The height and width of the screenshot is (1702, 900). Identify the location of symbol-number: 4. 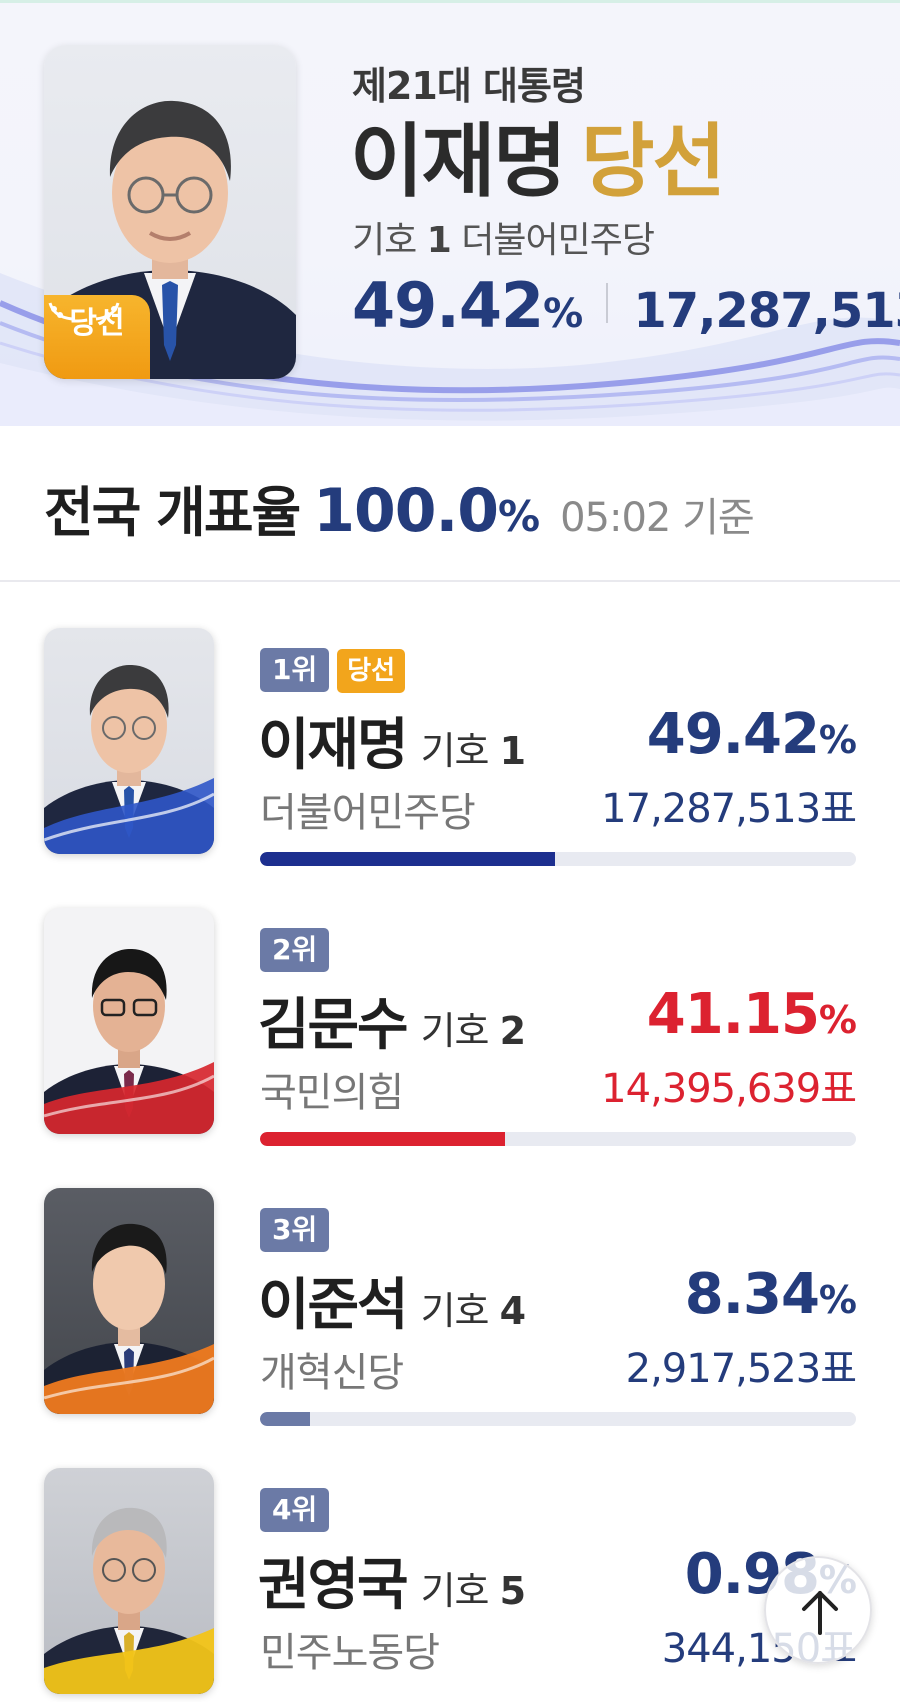
(512, 1311).